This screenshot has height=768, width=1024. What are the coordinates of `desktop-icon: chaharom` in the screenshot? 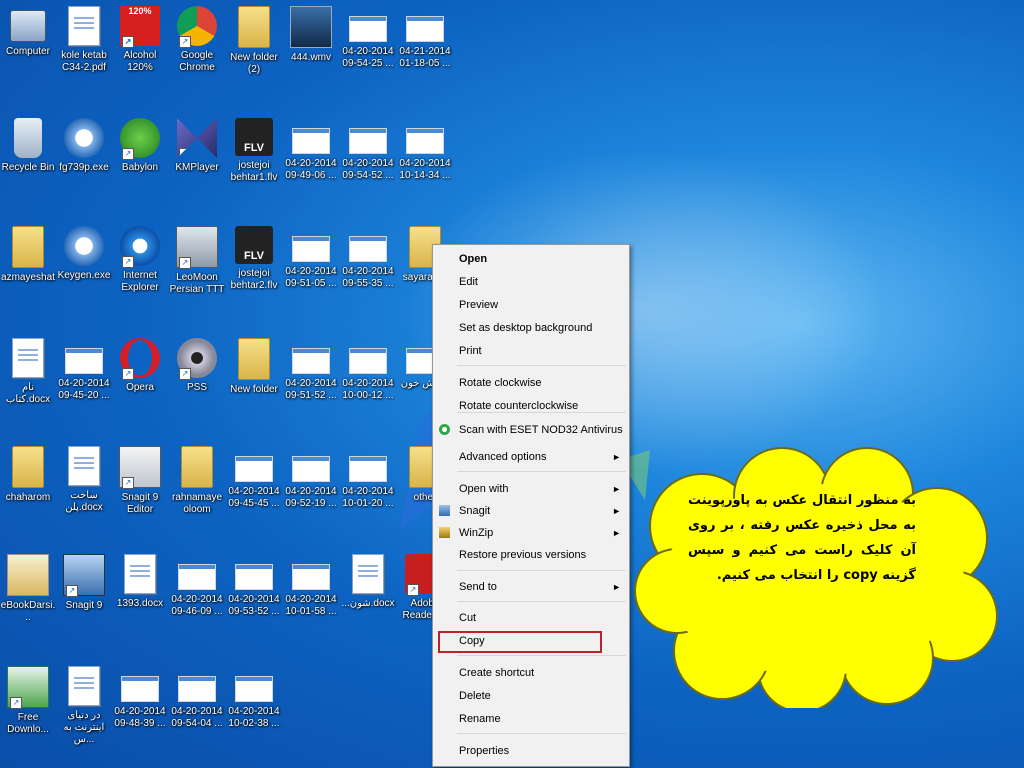 It's located at (28, 474).